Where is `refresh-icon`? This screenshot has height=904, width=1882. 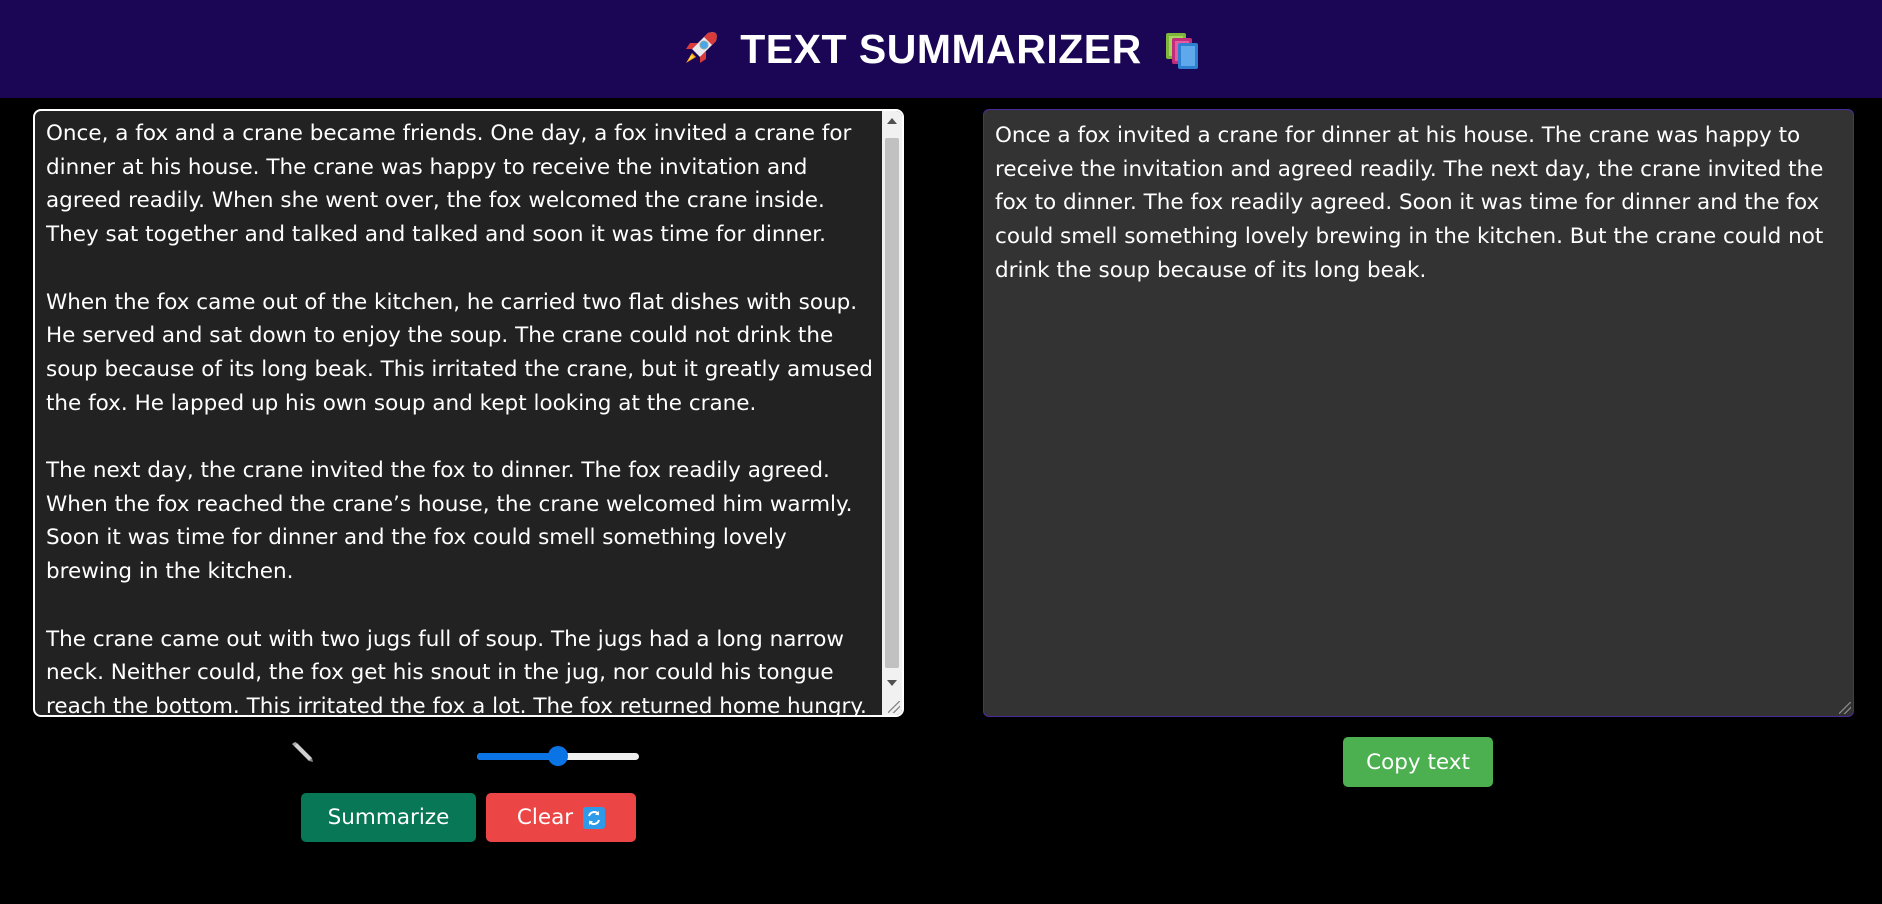
refresh-icon is located at coordinates (594, 817).